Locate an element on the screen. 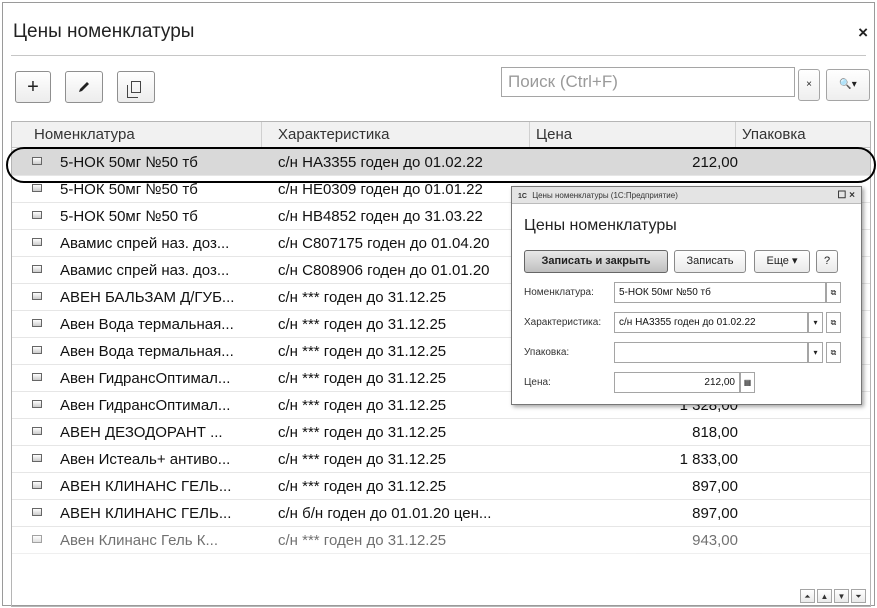 The image size is (877, 608). characteristic-field: с/н НА3355 годен до 01.02.22 is located at coordinates (711, 322).